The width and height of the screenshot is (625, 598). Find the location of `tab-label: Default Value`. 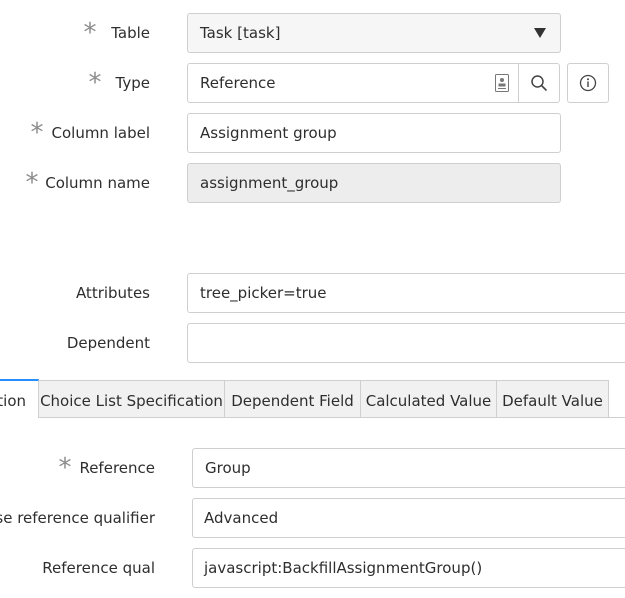

tab-label: Default Value is located at coordinates (552, 401).